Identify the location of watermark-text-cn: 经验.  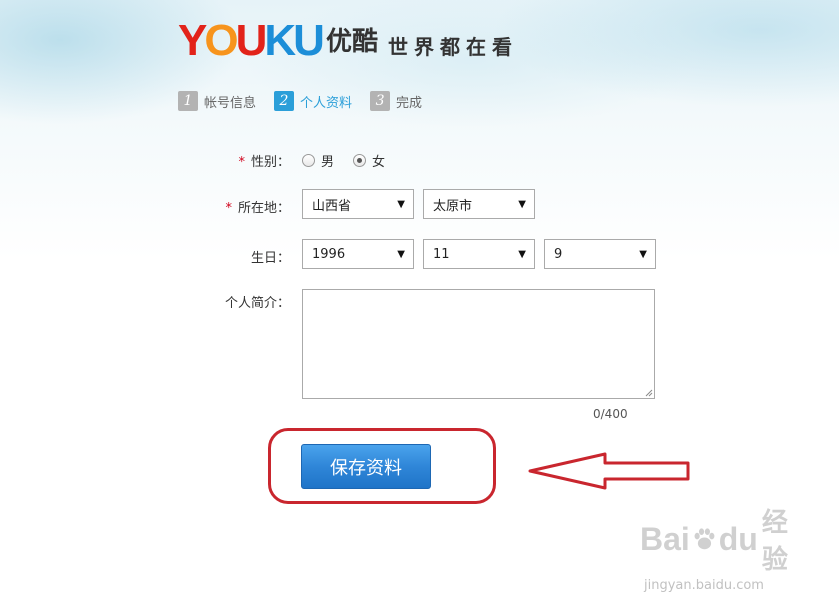
(774, 540).